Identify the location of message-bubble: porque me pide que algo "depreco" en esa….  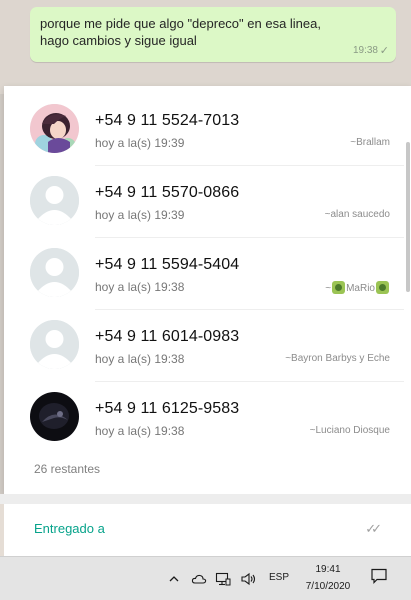
(213, 34).